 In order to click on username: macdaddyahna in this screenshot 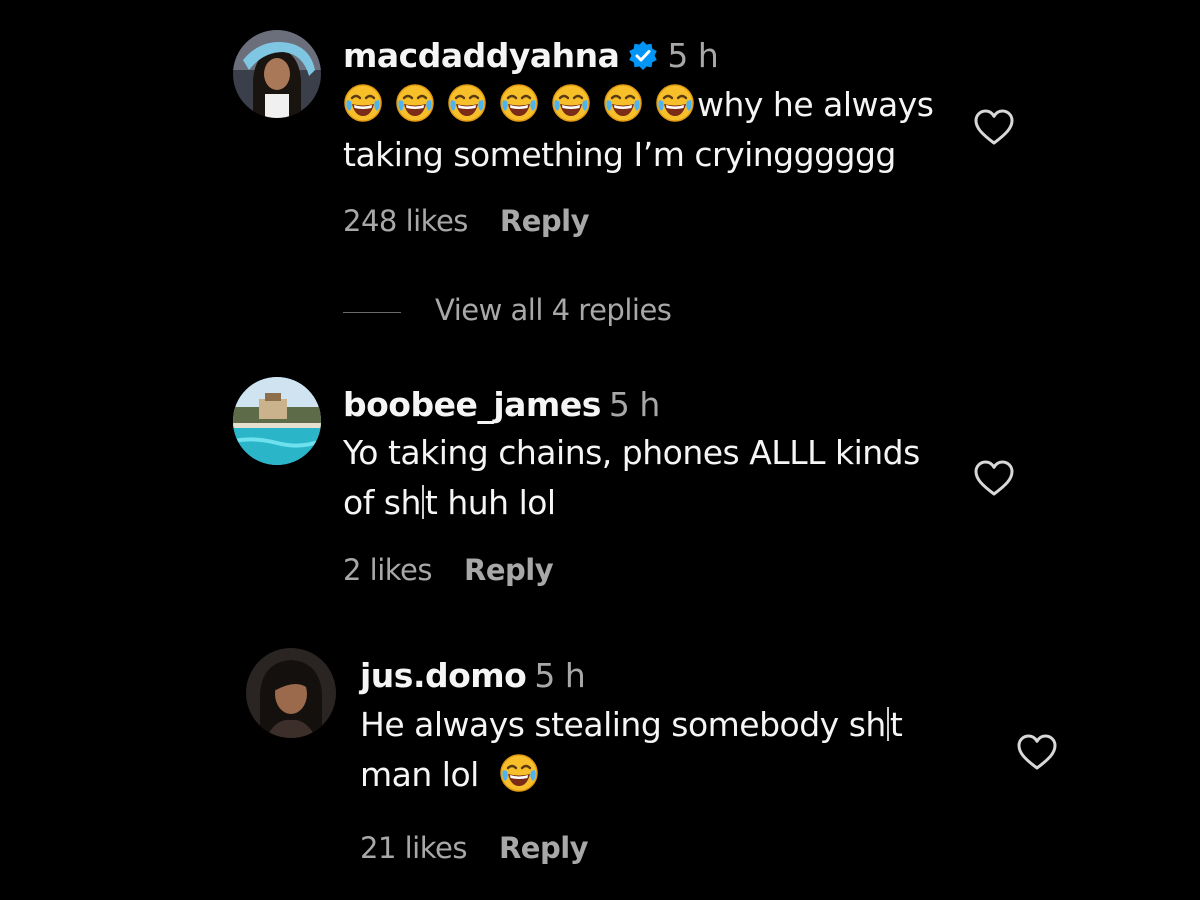, I will do `click(481, 55)`.